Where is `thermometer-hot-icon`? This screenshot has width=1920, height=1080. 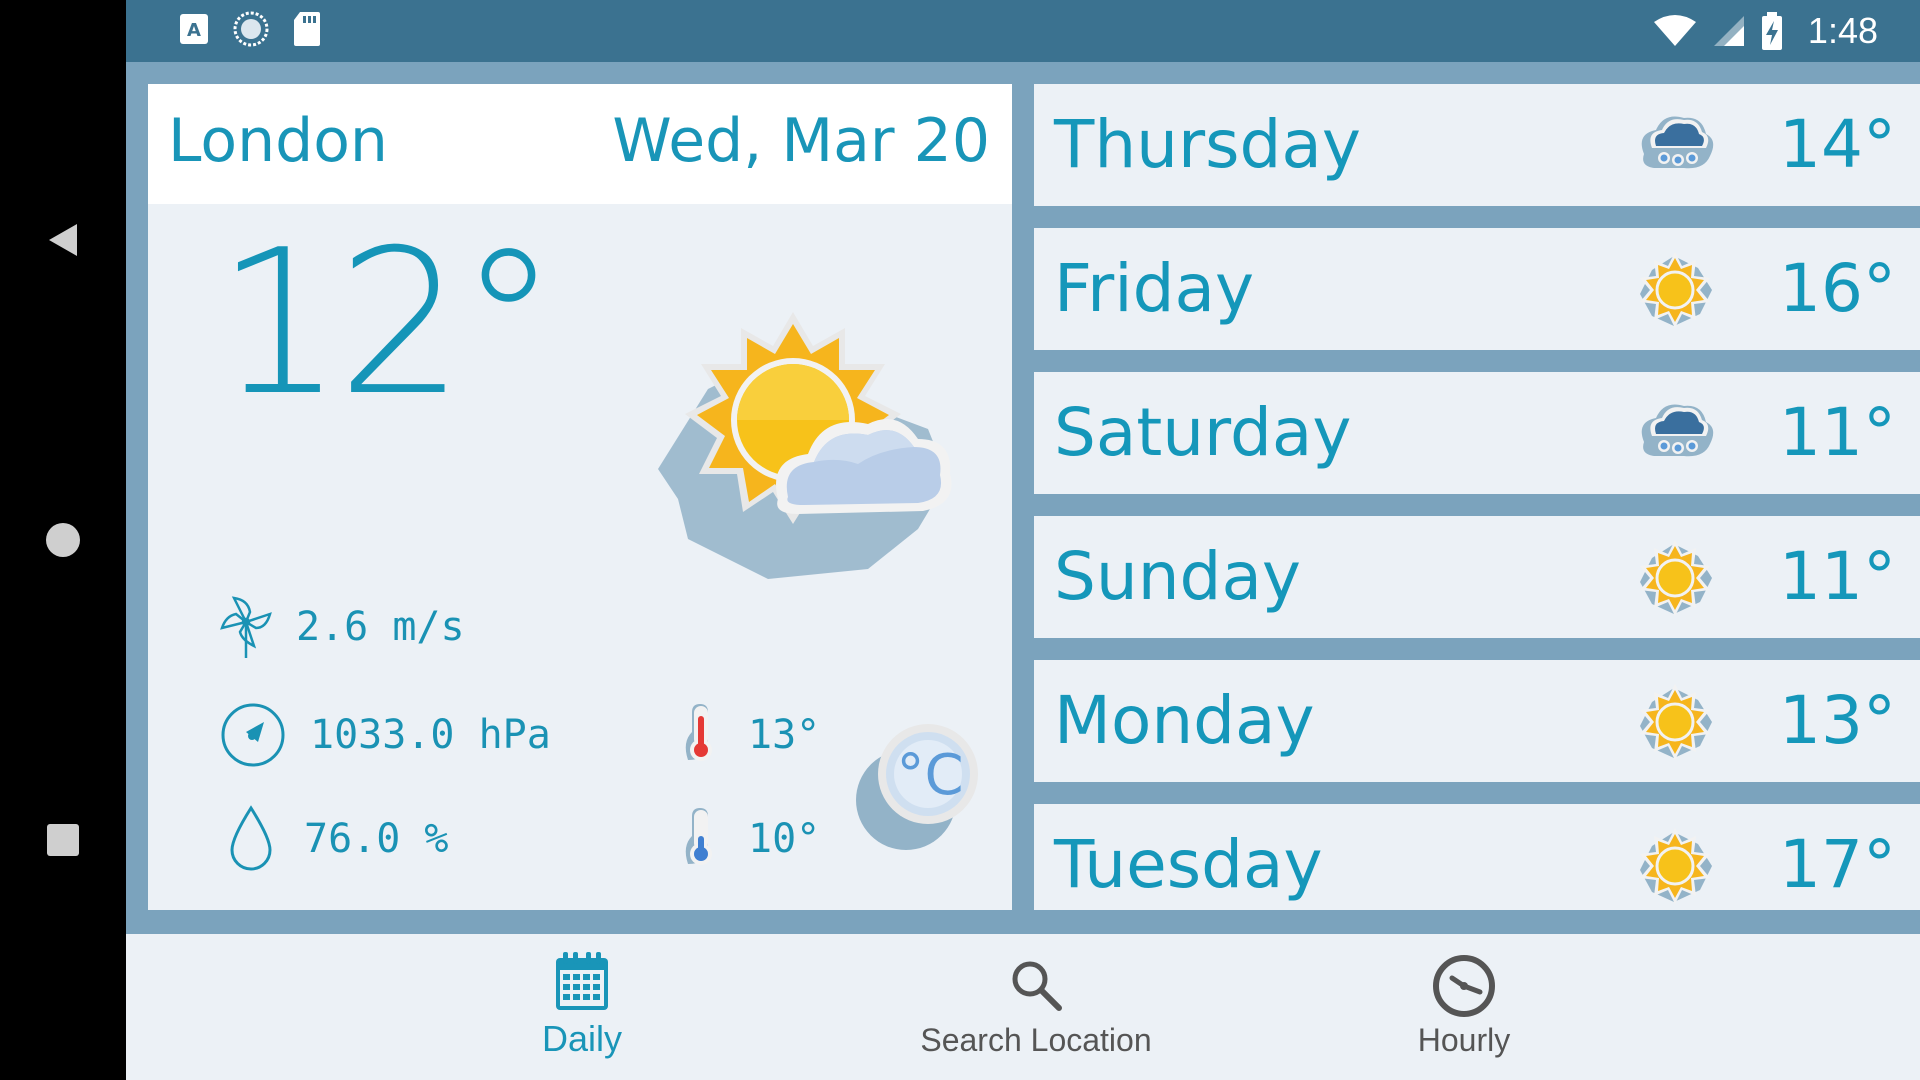
thermometer-hot-icon is located at coordinates (698, 732).